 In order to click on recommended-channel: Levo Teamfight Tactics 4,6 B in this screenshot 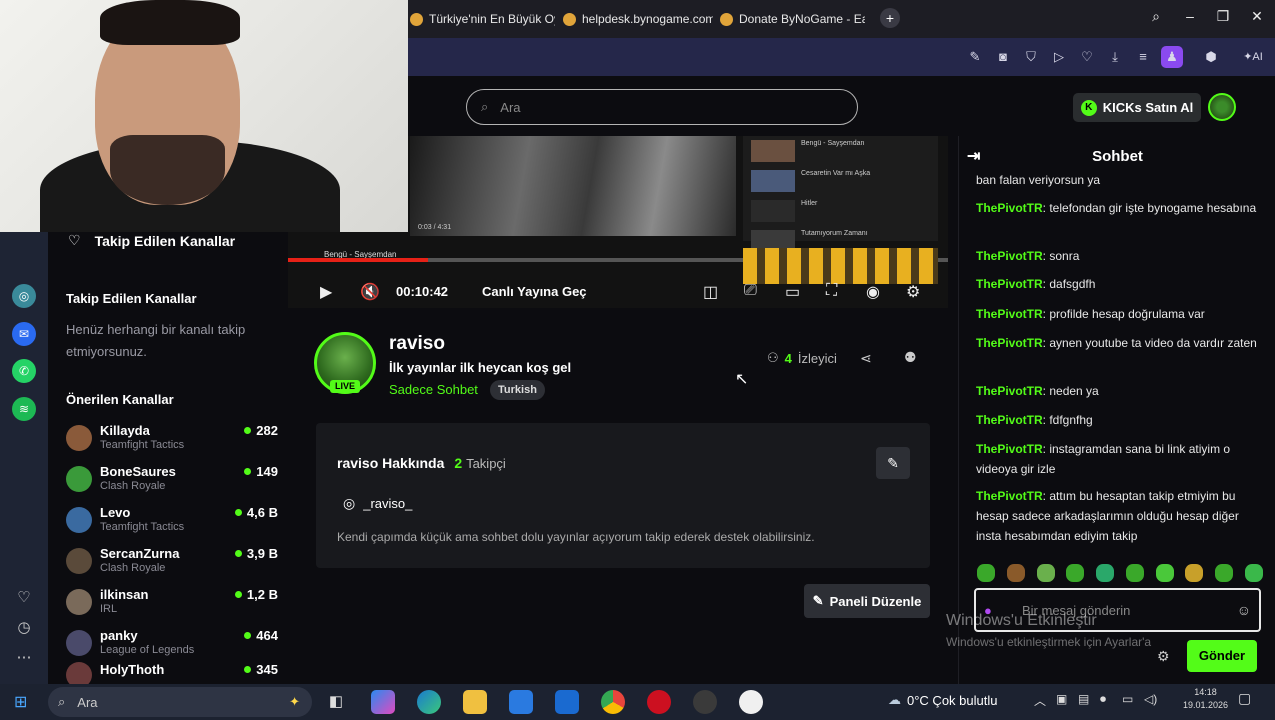, I will do `click(172, 520)`.